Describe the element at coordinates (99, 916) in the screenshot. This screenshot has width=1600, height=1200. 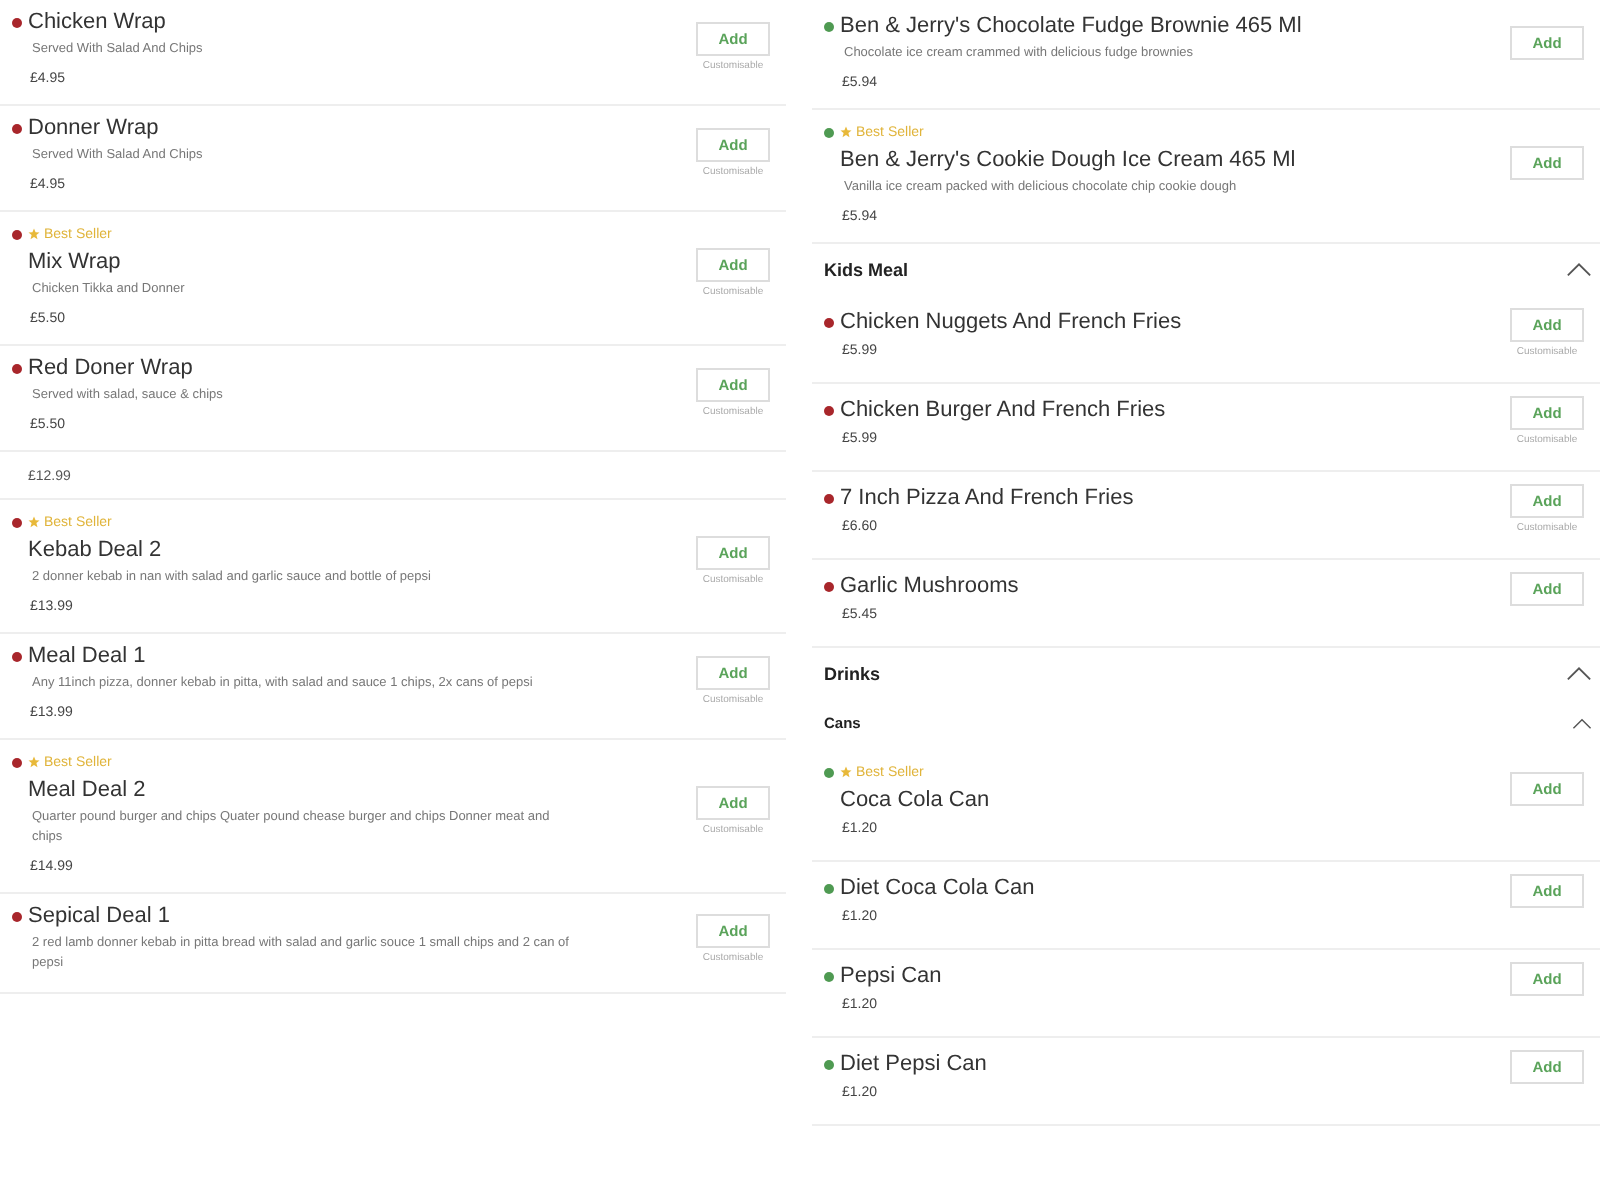
I see `item-name: Sepical Deal 1` at that location.